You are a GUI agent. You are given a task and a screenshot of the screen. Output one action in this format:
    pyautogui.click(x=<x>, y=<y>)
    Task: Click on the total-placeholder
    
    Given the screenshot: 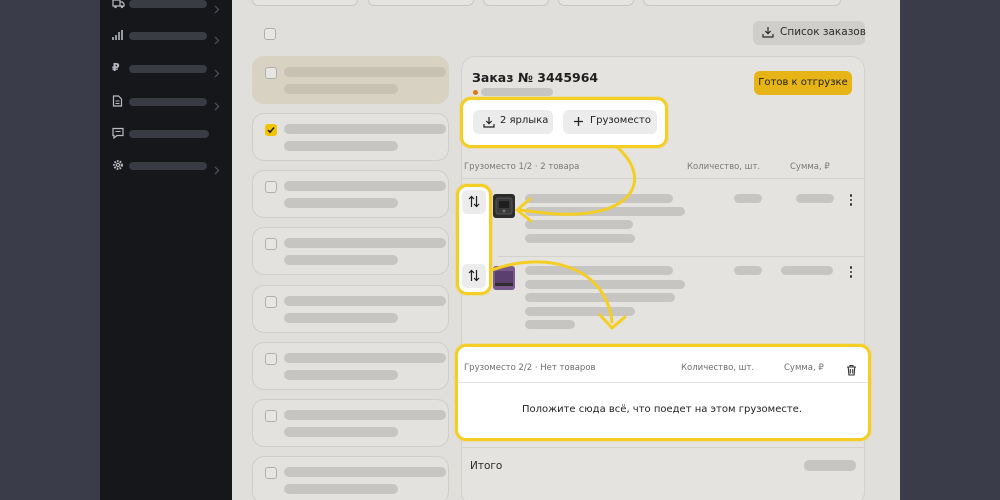 What is the action you would take?
    pyautogui.click(x=830, y=465)
    